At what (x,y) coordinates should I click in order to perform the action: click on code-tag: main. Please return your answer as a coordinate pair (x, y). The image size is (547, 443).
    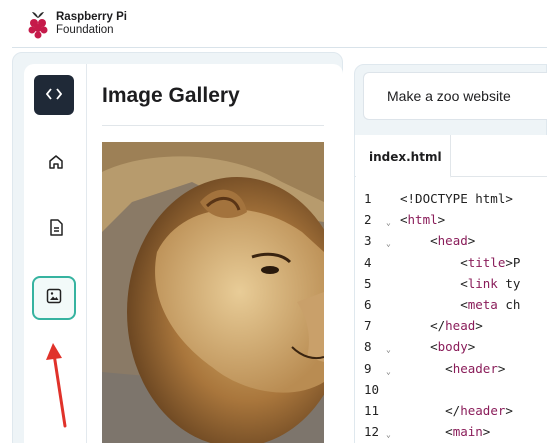
    Looking at the image, I should click on (467, 432).